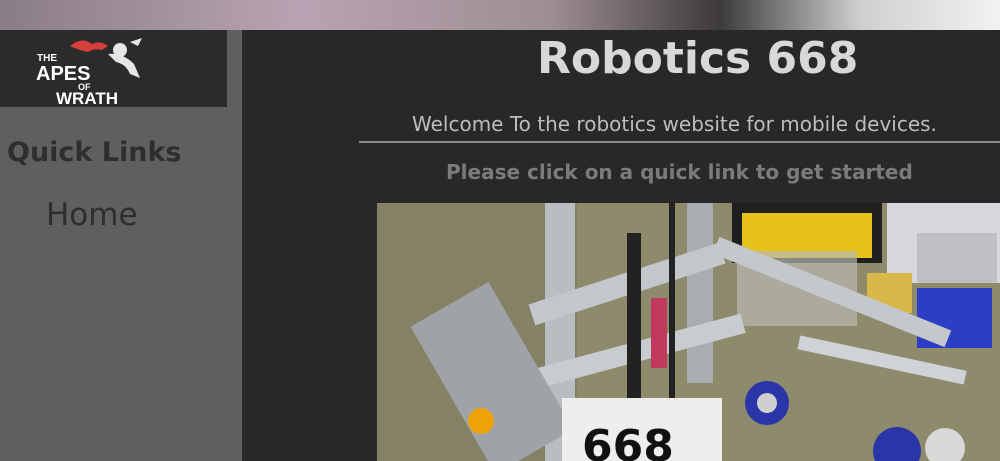  I want to click on sidebar-item-home: Home, so click(92, 215).